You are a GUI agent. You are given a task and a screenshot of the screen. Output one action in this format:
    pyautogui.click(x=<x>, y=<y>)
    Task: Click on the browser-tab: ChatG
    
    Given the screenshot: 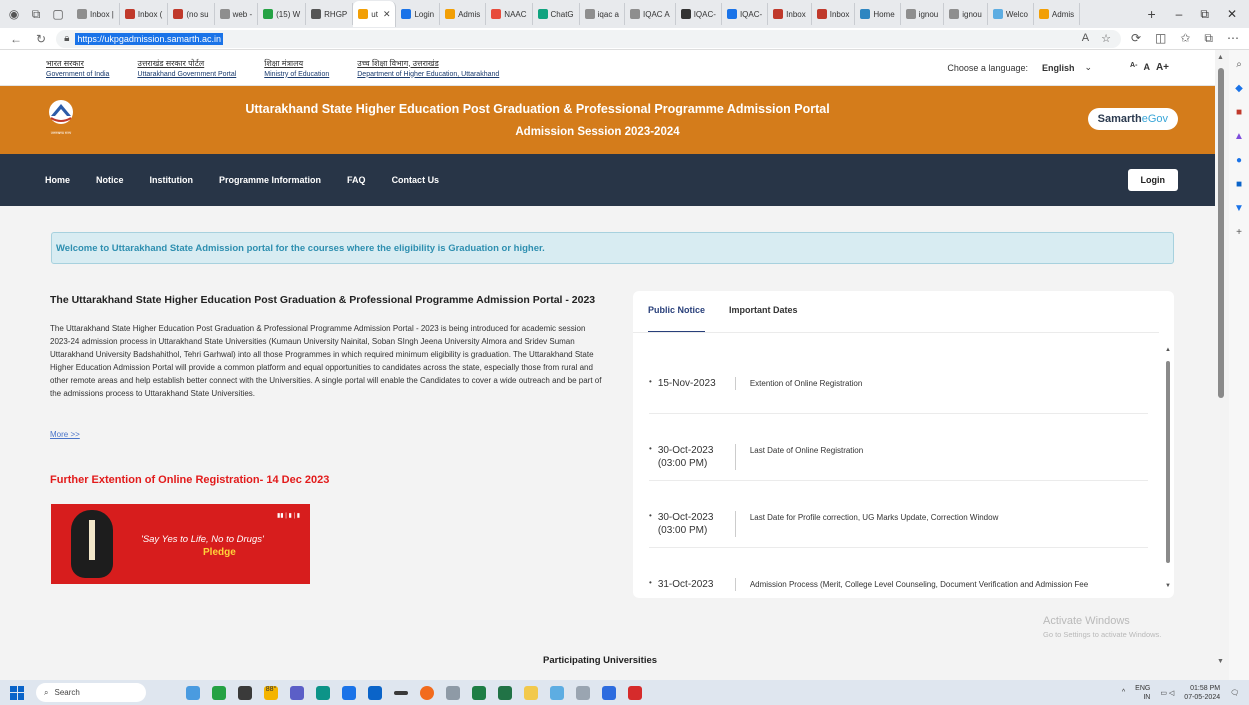 What is the action you would take?
    pyautogui.click(x=556, y=14)
    